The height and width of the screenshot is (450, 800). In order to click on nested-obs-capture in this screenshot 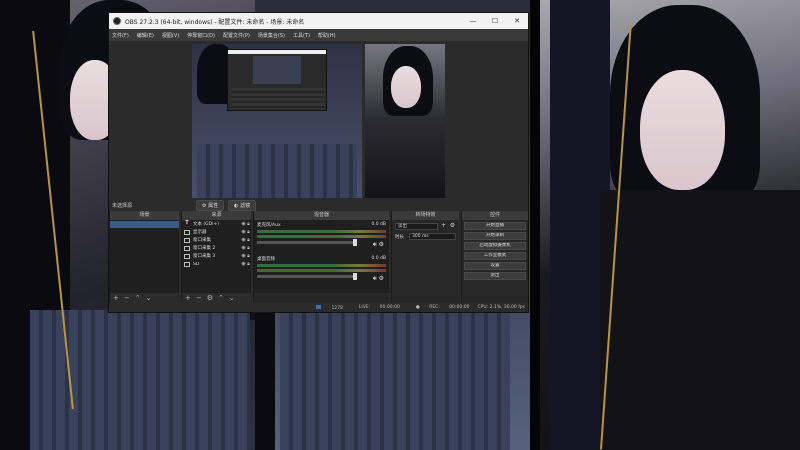, I will do `click(277, 80)`.